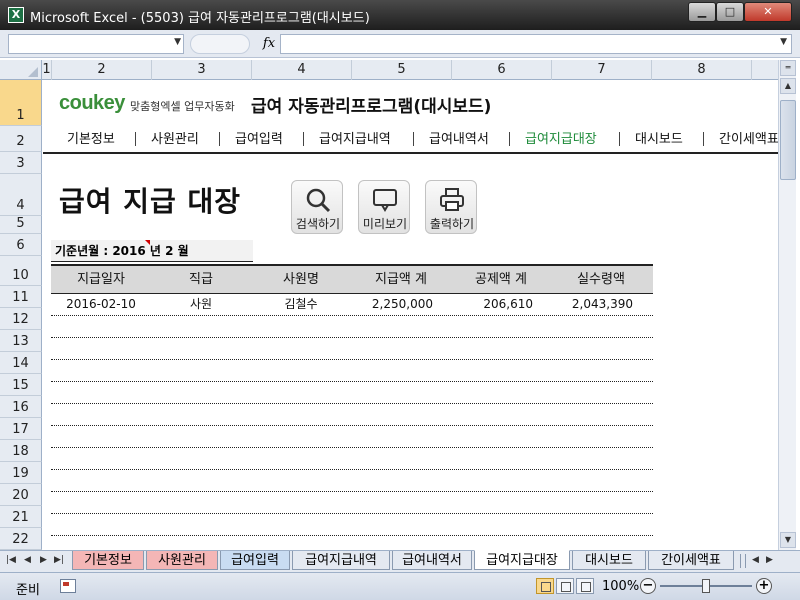 Image resolution: width=800 pixels, height=600 pixels. I want to click on row-header: 2, so click(21, 139).